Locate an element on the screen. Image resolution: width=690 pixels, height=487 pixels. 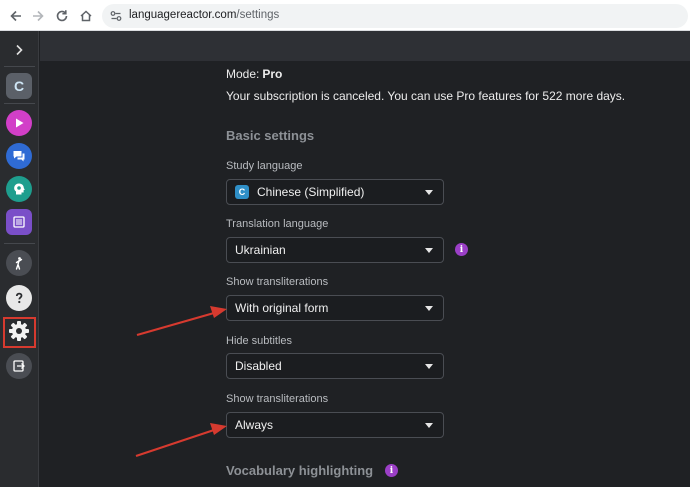
show-transliterations-value: With original form is located at coordinates (282, 308).